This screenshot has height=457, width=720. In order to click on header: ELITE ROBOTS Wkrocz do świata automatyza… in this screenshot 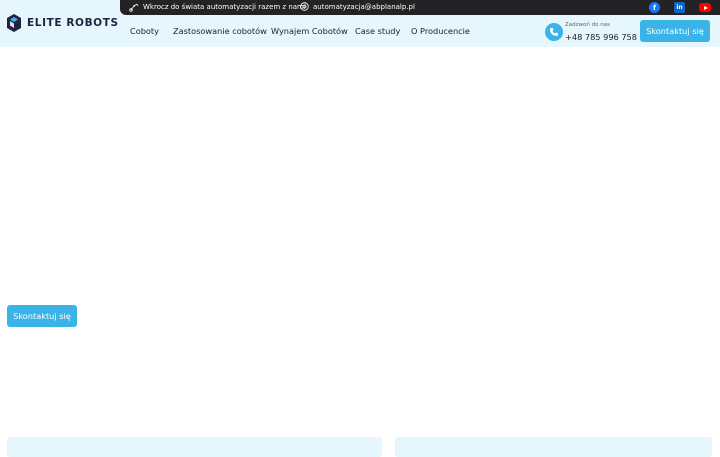, I will do `click(360, 23)`.